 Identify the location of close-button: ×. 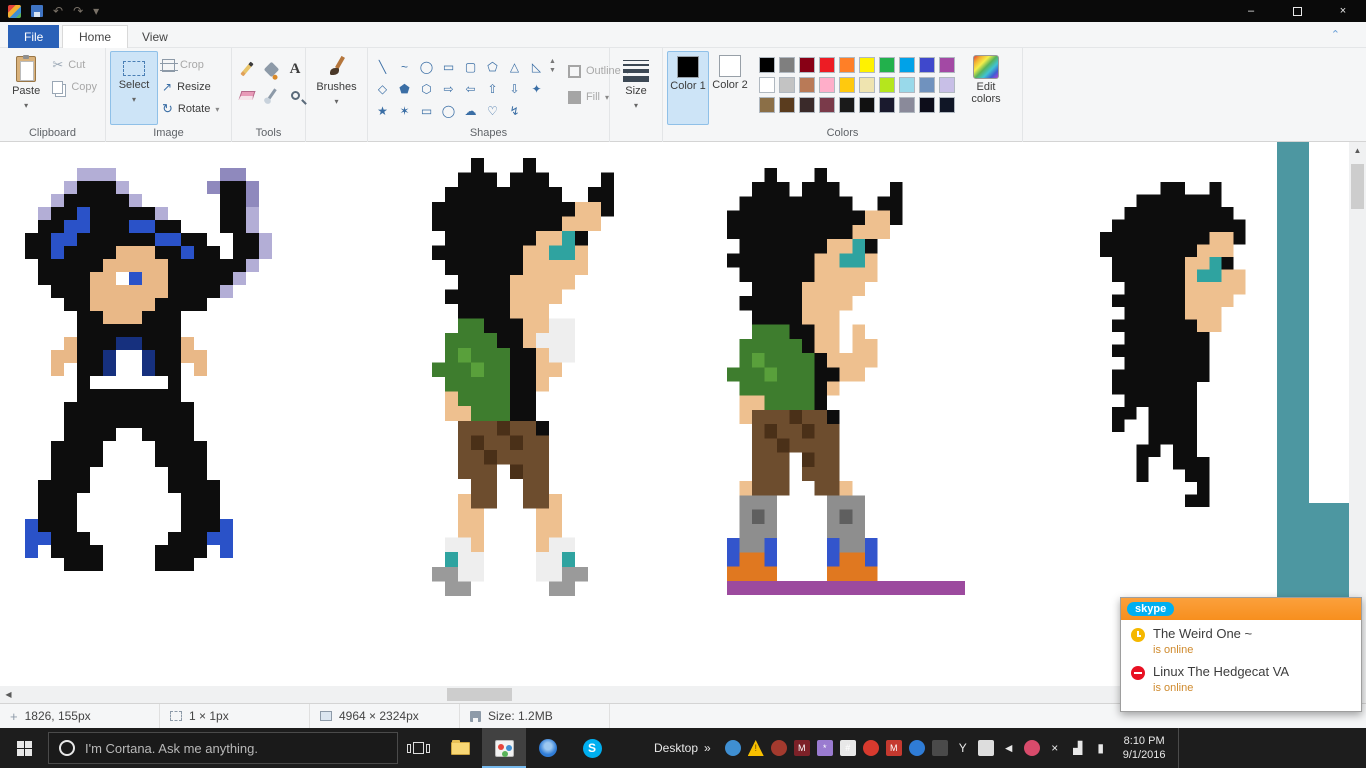
(1343, 11).